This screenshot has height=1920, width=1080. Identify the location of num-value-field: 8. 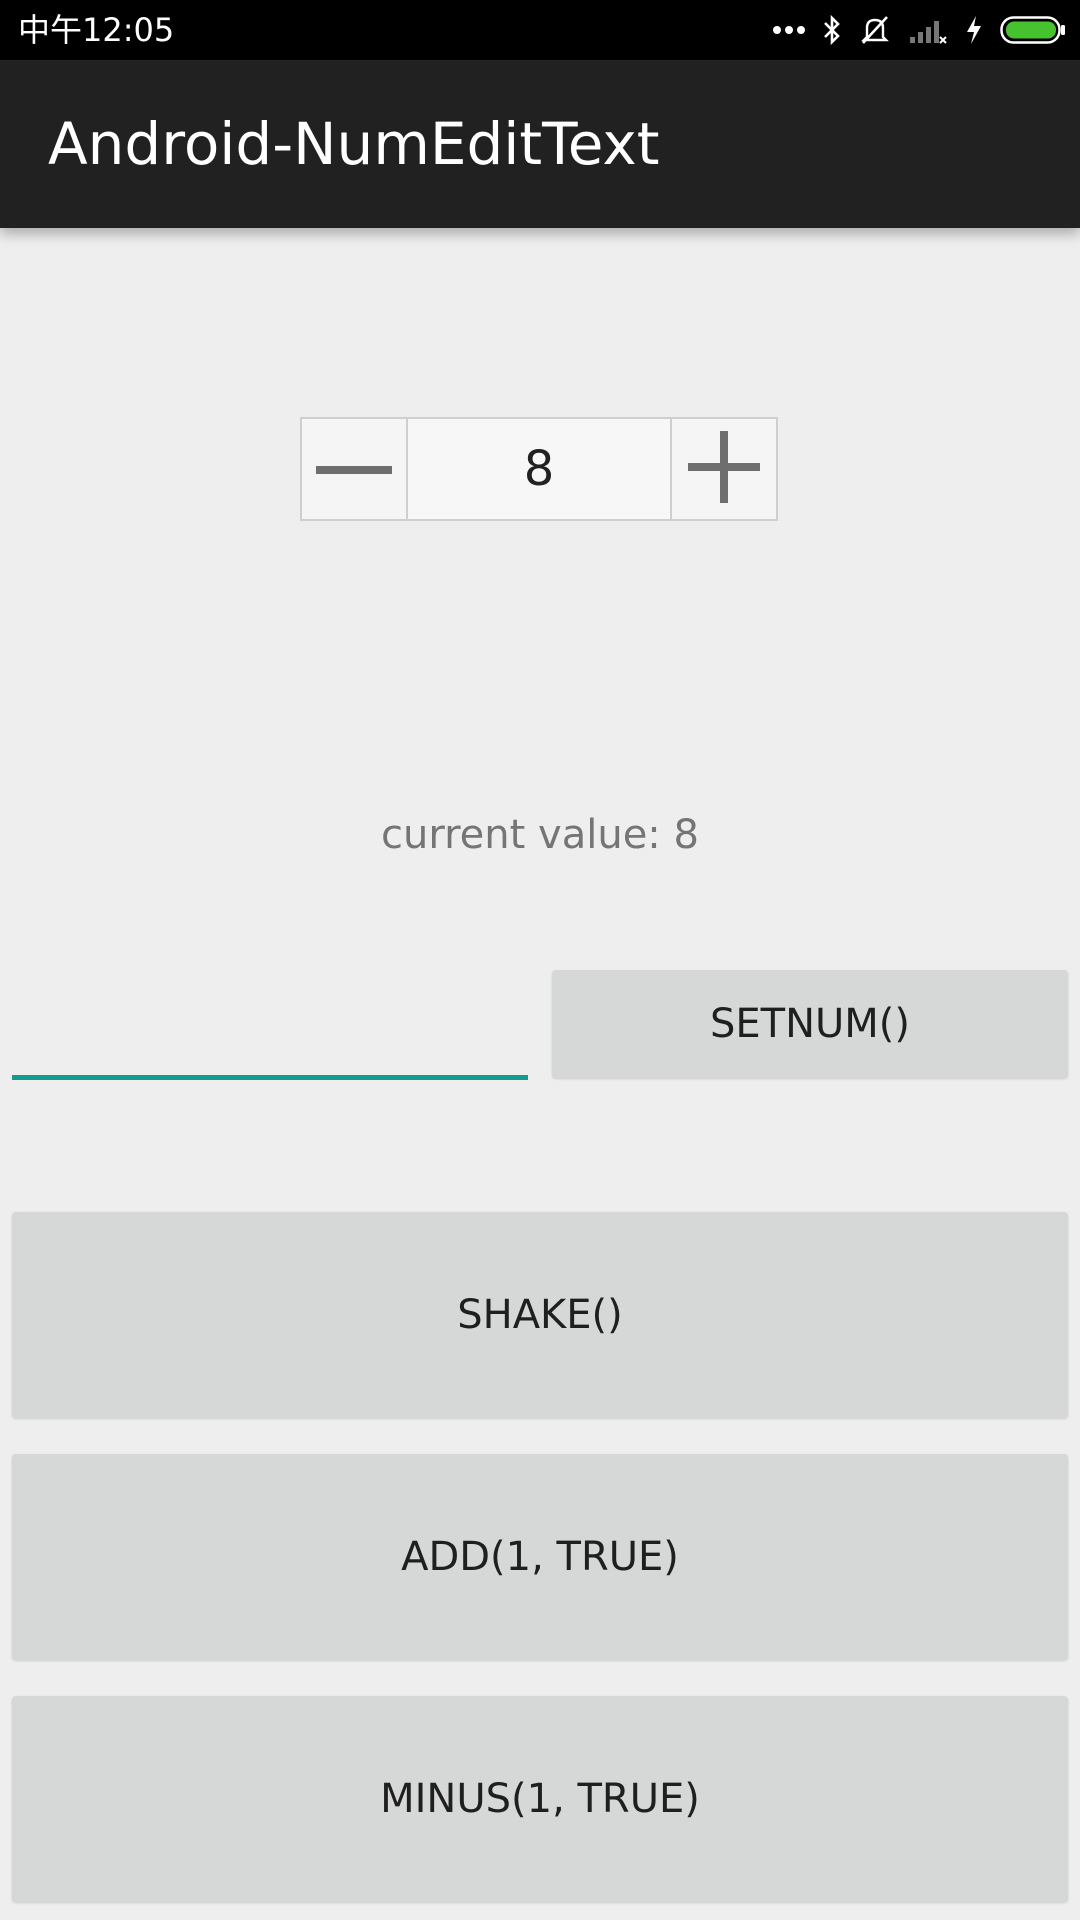
(539, 469).